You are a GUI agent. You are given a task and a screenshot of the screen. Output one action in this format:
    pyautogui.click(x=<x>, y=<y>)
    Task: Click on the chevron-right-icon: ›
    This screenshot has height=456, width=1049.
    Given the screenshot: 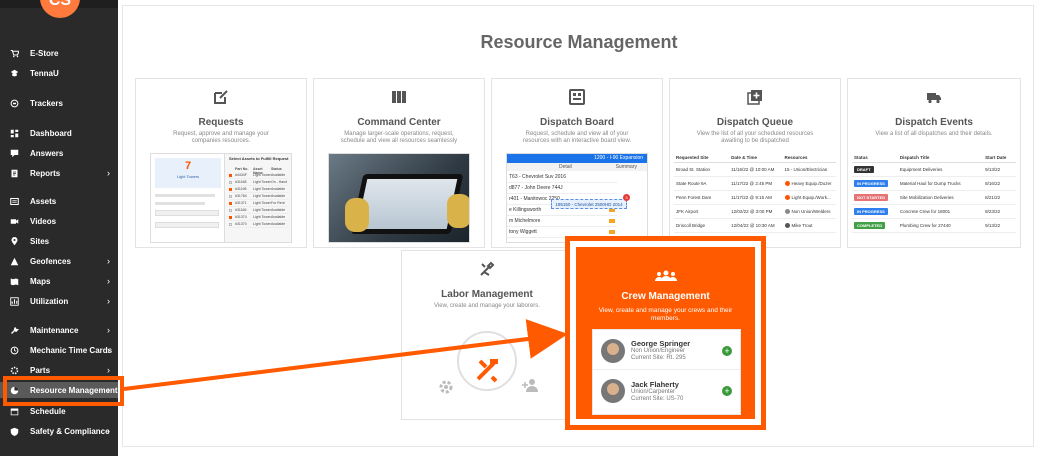 What is the action you would take?
    pyautogui.click(x=108, y=281)
    